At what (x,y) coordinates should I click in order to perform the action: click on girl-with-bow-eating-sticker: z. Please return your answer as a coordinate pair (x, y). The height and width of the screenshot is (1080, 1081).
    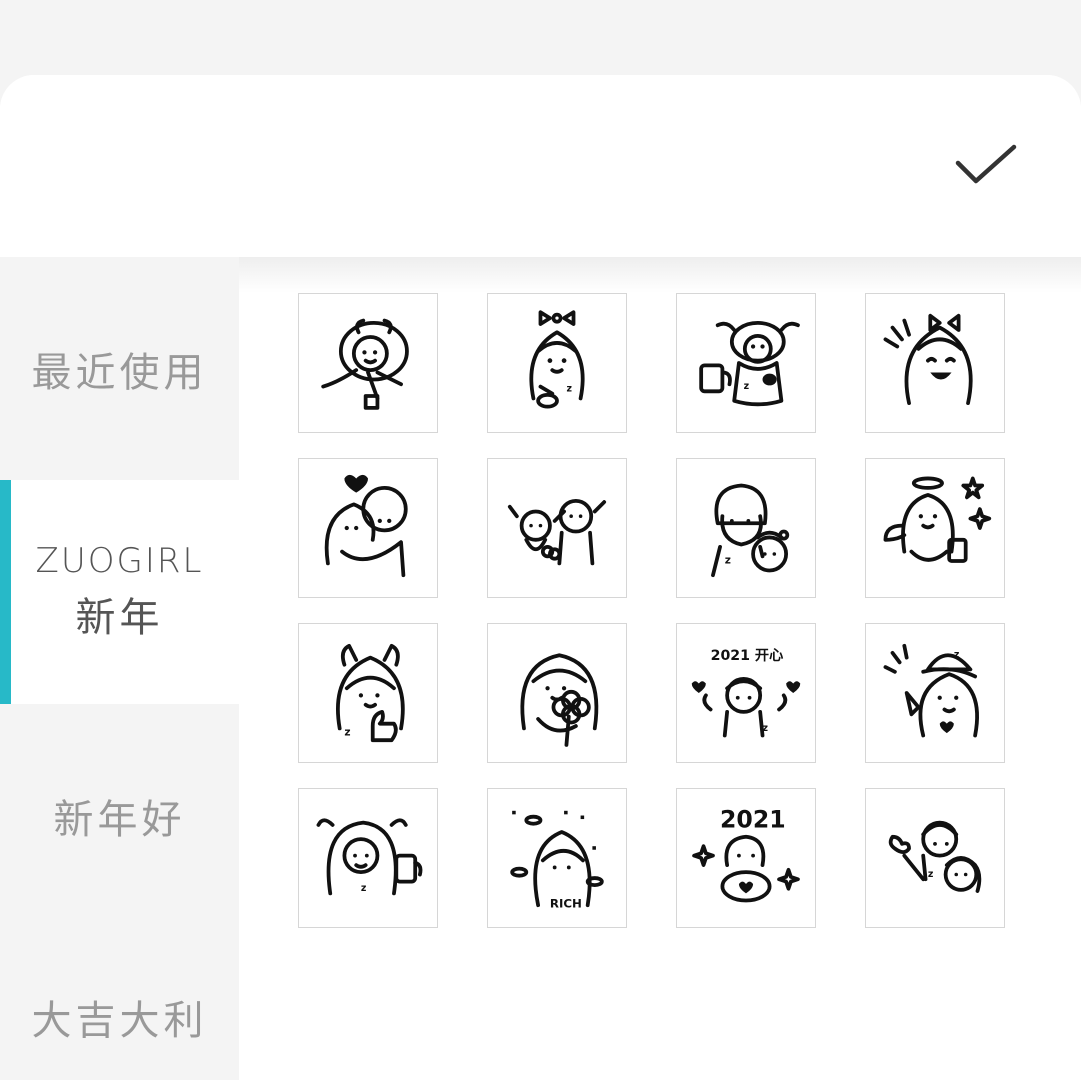
    Looking at the image, I should click on (557, 359).